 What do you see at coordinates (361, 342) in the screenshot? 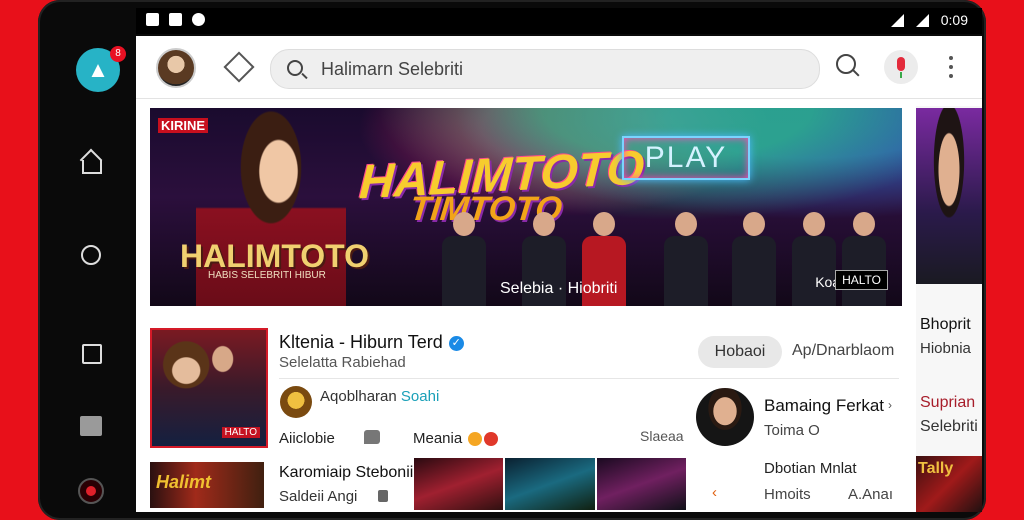
I see `channel-name-text: Kltenia - Hiburn Terd` at bounding box center [361, 342].